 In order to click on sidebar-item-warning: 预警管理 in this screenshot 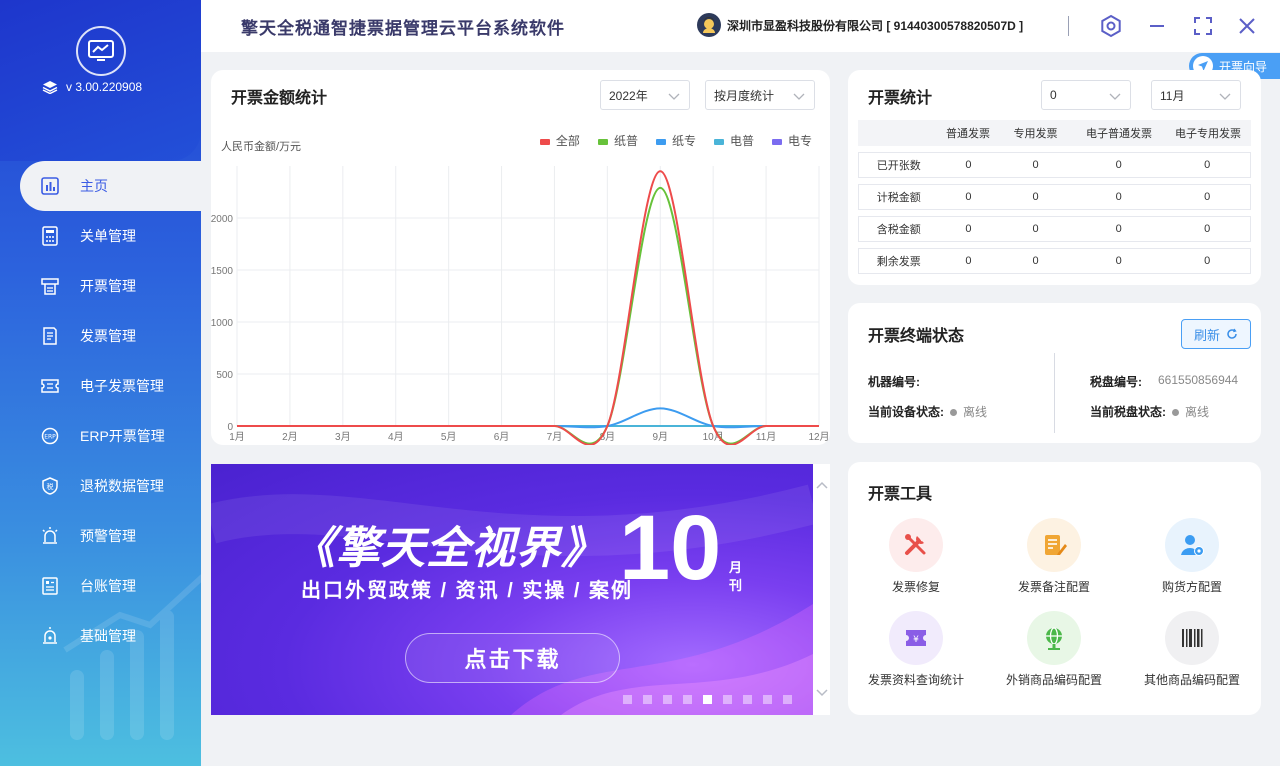, I will do `click(110, 536)`.